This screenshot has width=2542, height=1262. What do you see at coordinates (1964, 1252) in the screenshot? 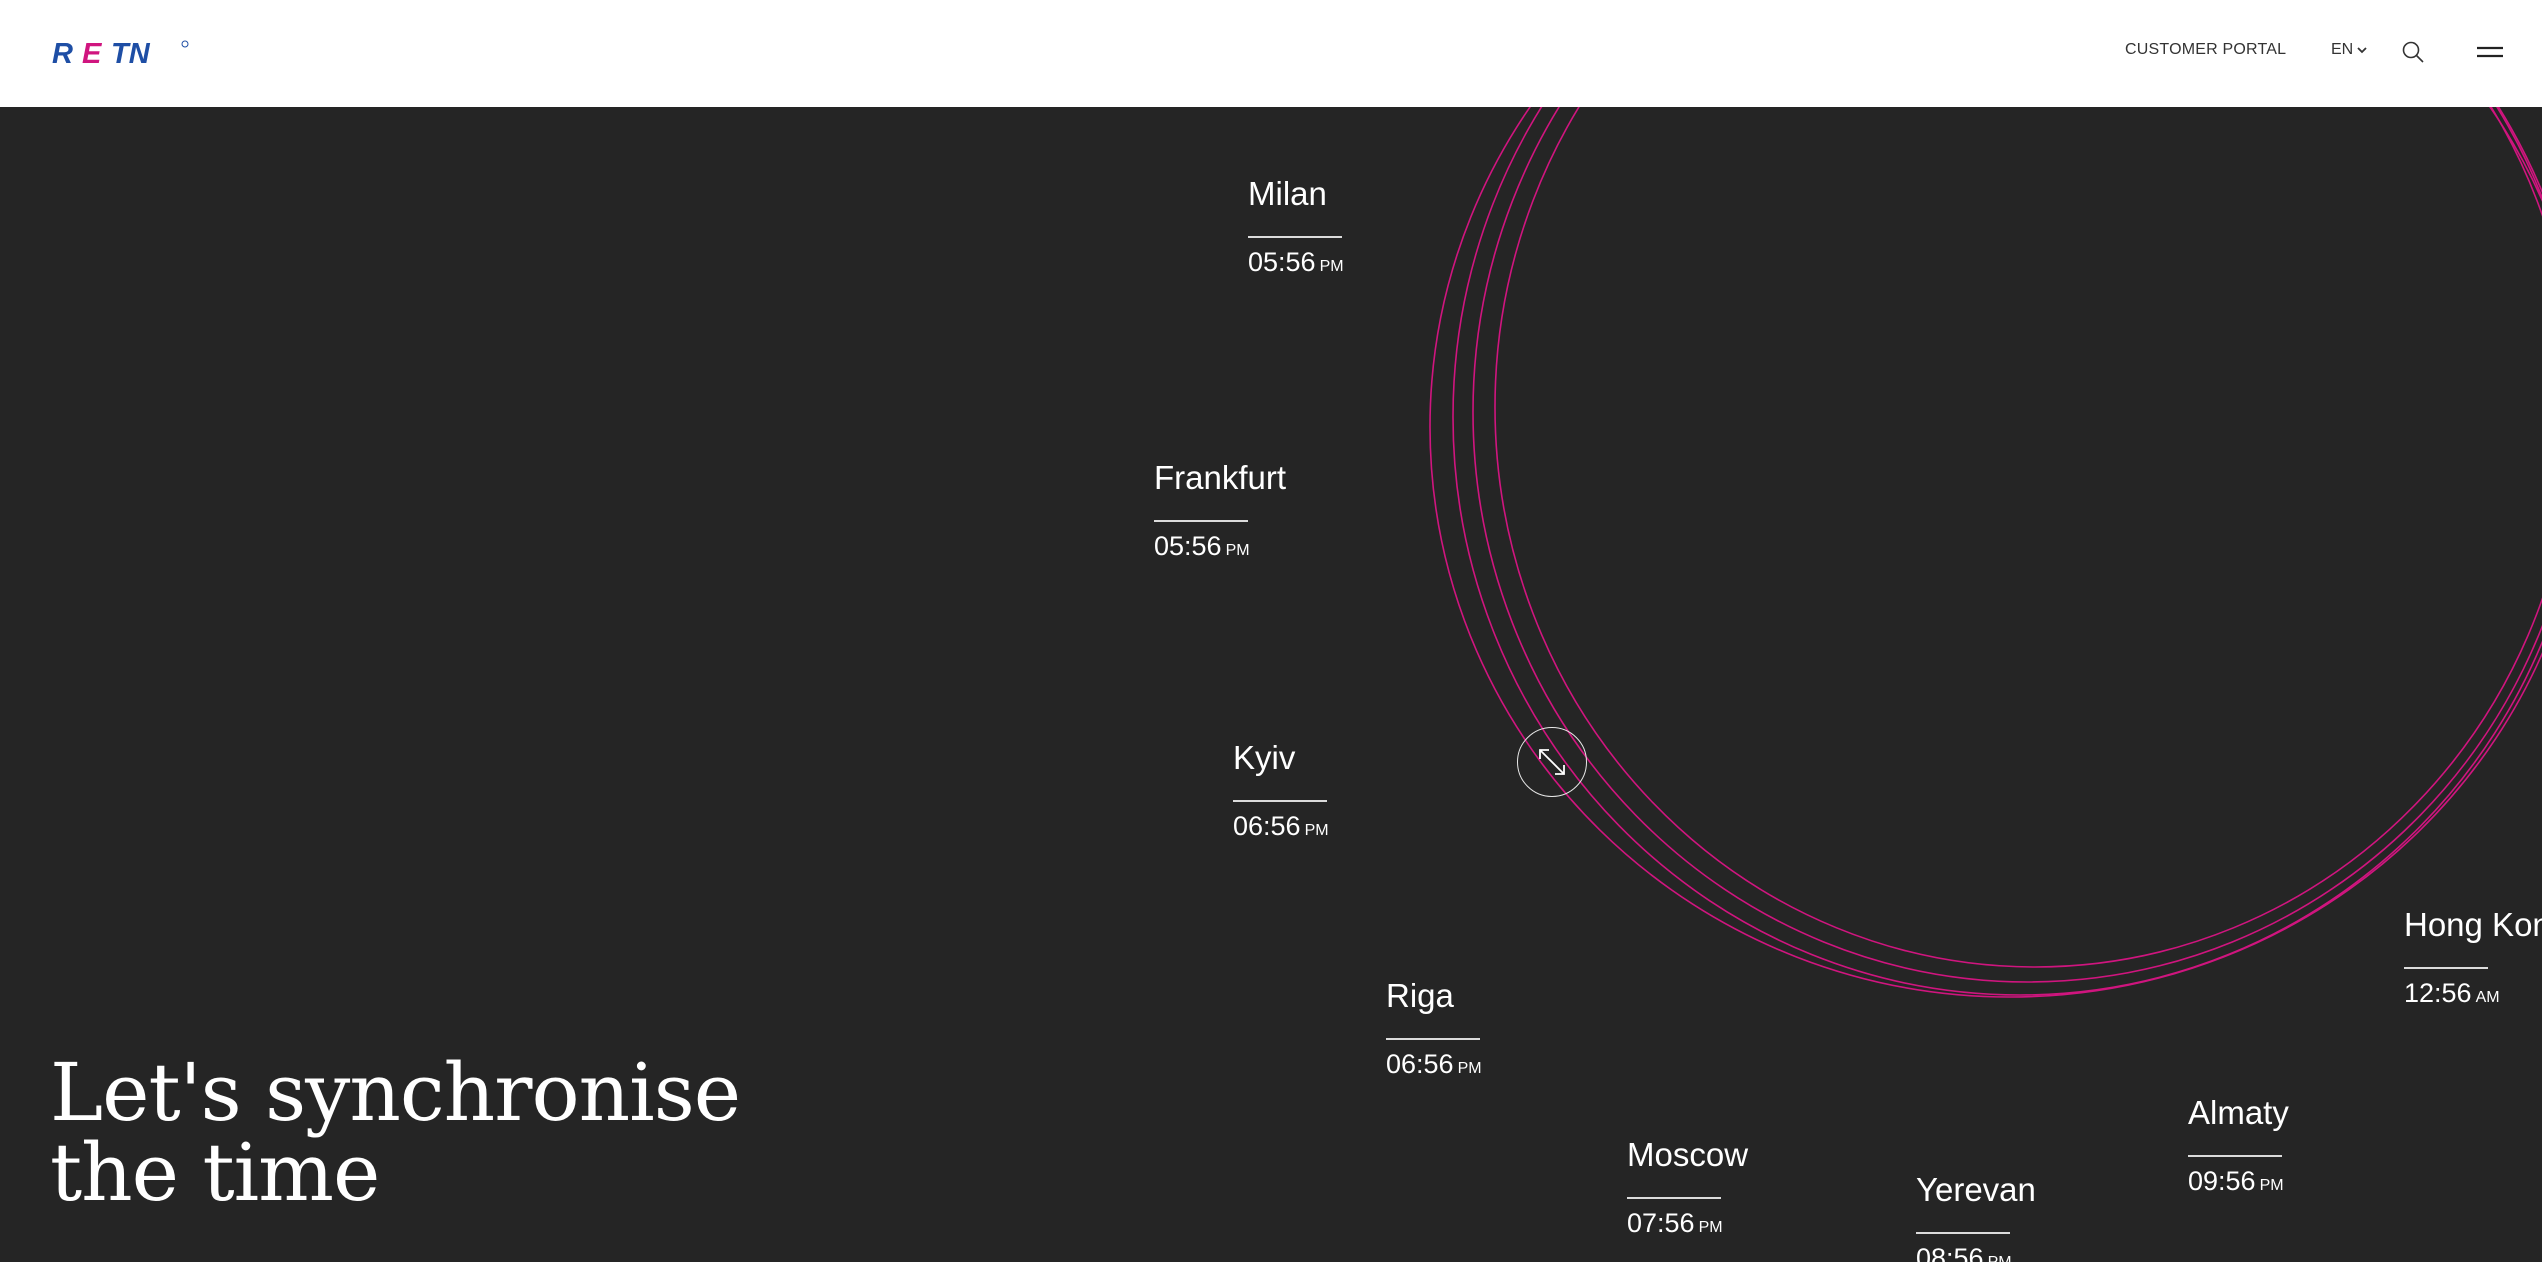
I see `city-time: 08:56PM` at bounding box center [1964, 1252].